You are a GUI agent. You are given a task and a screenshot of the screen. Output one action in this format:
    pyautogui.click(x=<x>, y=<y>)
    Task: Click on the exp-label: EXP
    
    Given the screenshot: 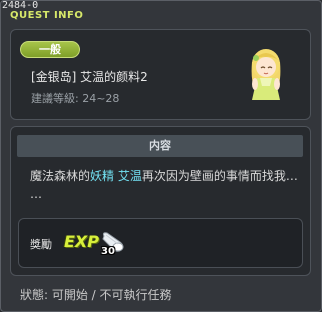 What is the action you would take?
    pyautogui.click(x=81, y=241)
    